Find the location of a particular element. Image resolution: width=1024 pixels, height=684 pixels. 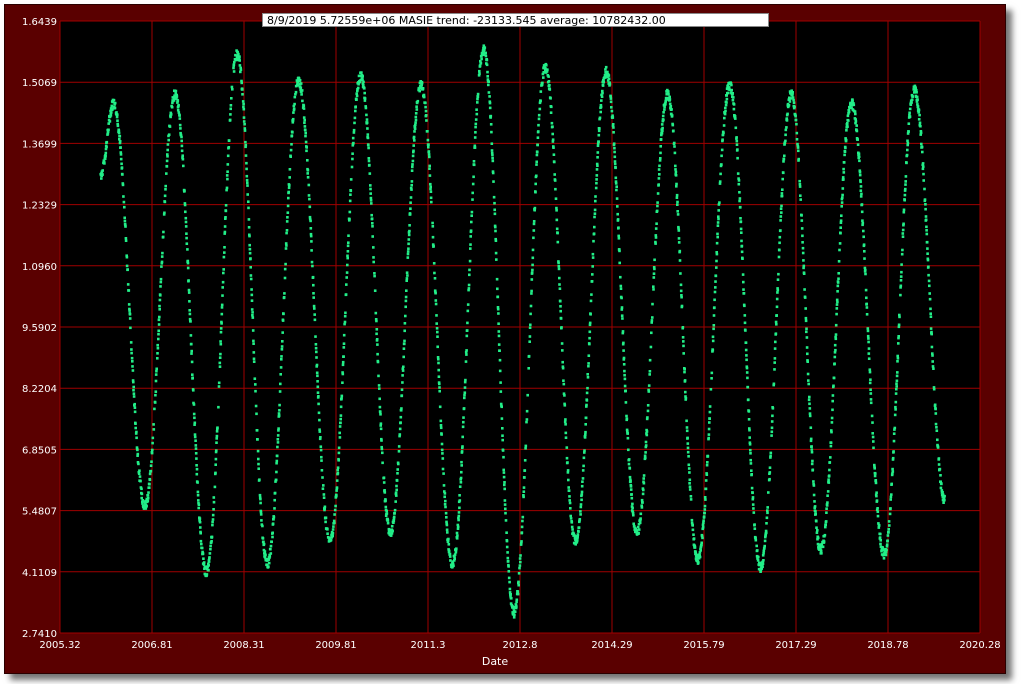

y-tick-label: 5.4807 is located at coordinates (39, 512).